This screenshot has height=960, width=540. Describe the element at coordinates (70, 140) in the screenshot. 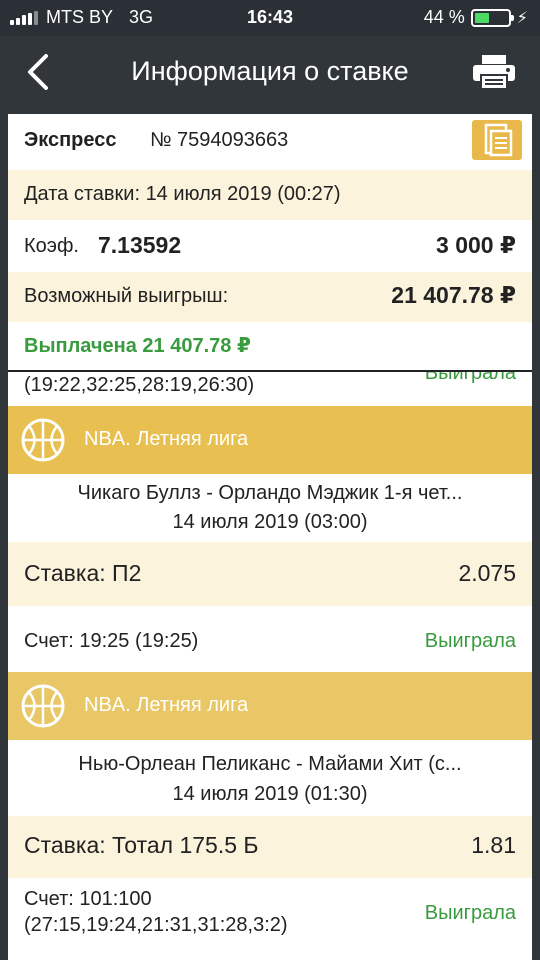

I see `bet-type: Экспресс` at that location.